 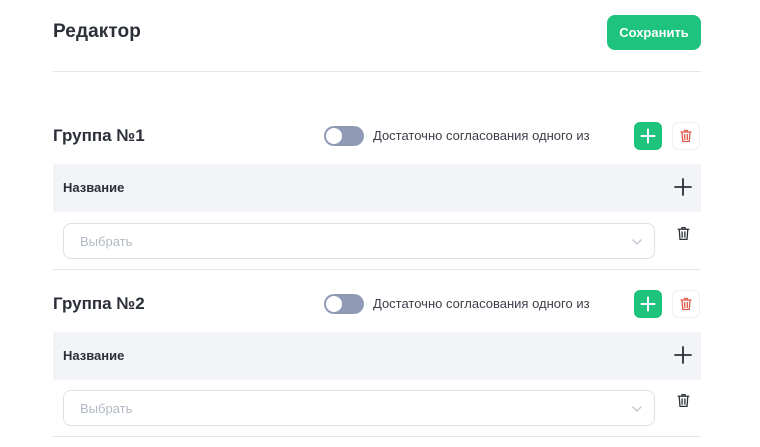 I want to click on save-button: Сохранить, so click(x=654, y=32).